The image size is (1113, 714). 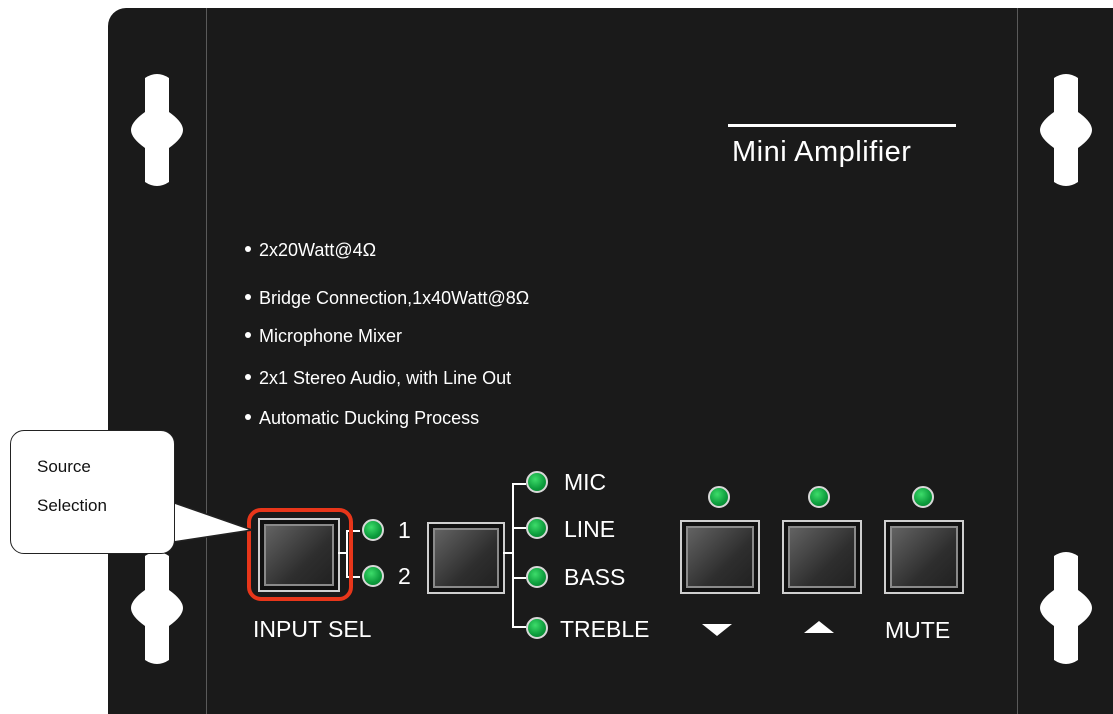 I want to click on volume-up-button, so click(x=822, y=557).